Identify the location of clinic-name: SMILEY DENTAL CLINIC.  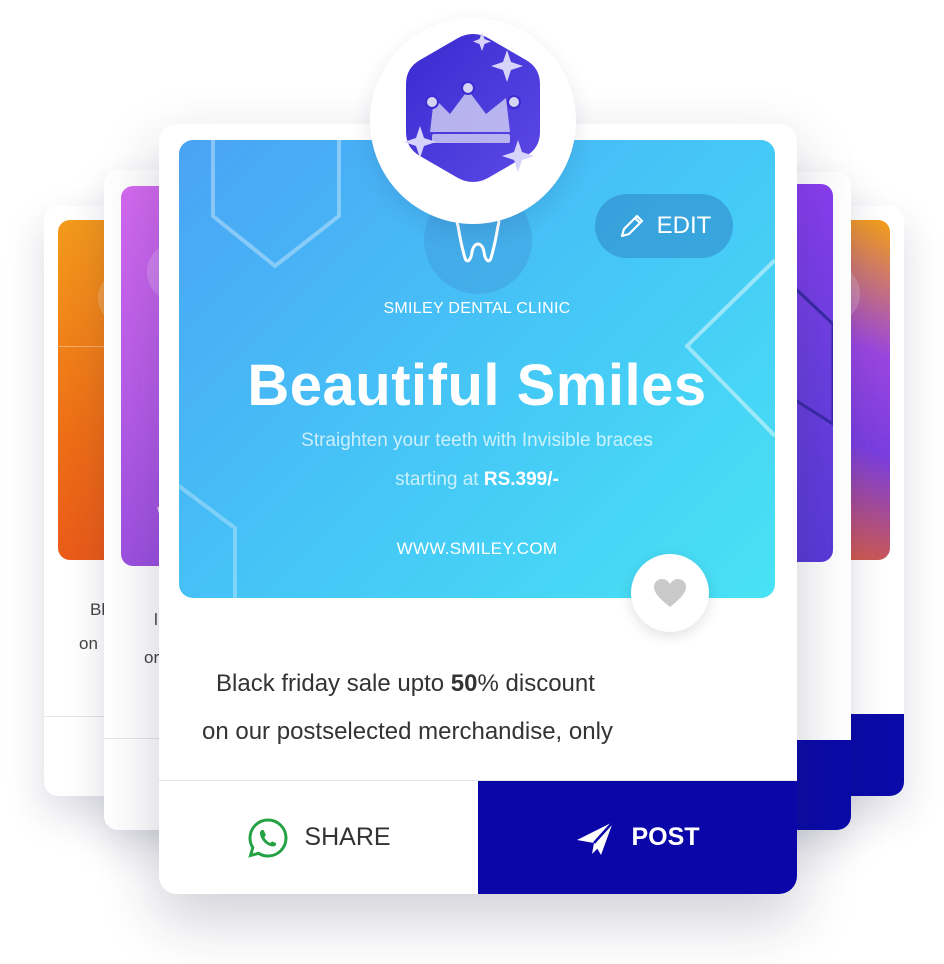
(477, 308).